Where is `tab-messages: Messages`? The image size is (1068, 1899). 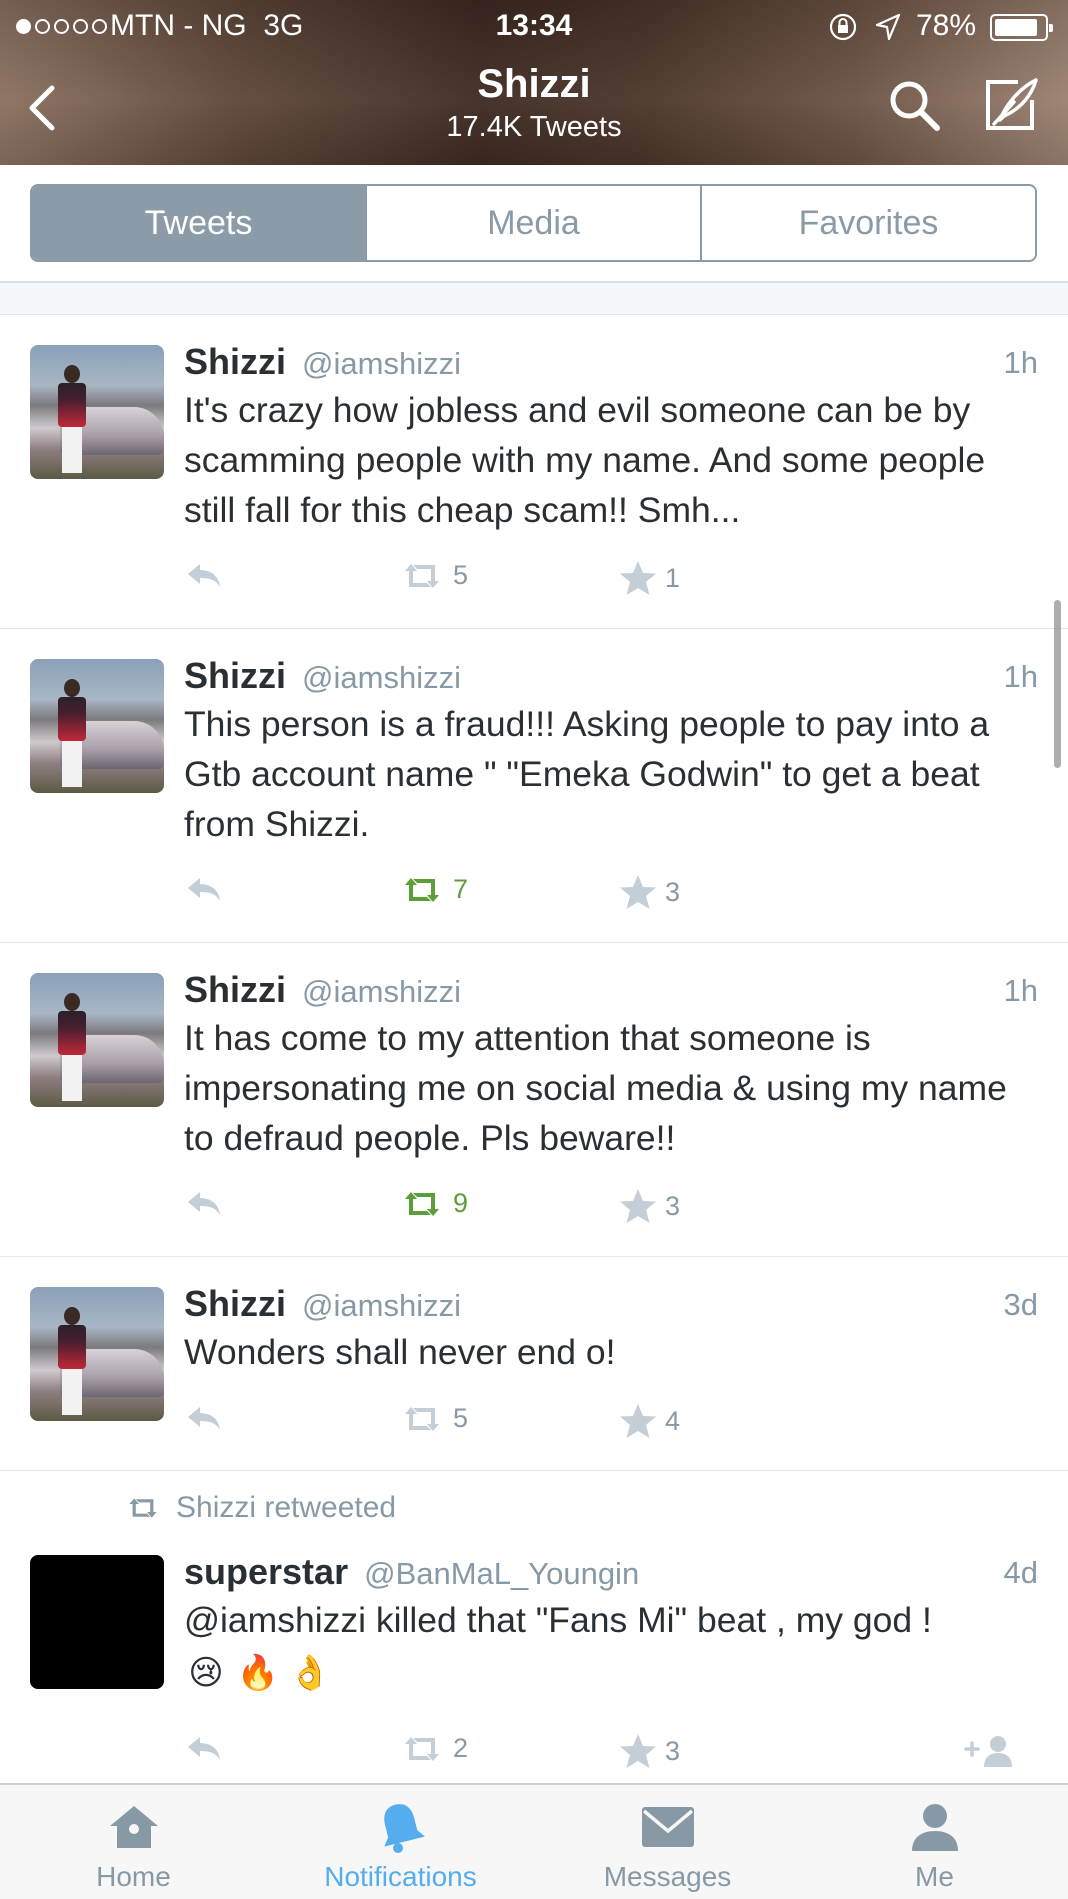
tab-messages: Messages is located at coordinates (667, 1842).